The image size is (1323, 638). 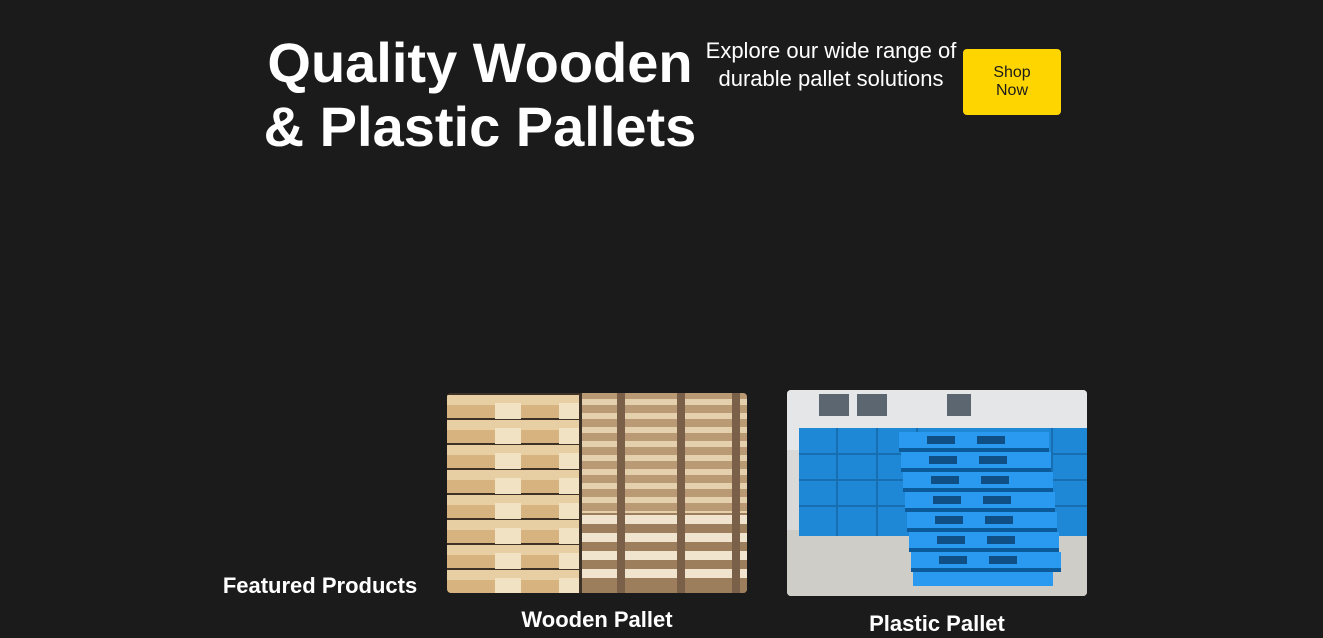 What do you see at coordinates (597, 620) in the screenshot?
I see `product-name: Wooden Pallet` at bounding box center [597, 620].